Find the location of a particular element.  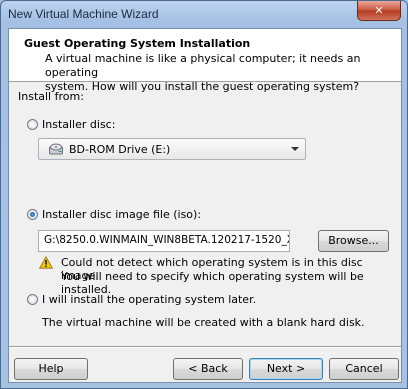

cancel-button: Cancel is located at coordinates (364, 369).